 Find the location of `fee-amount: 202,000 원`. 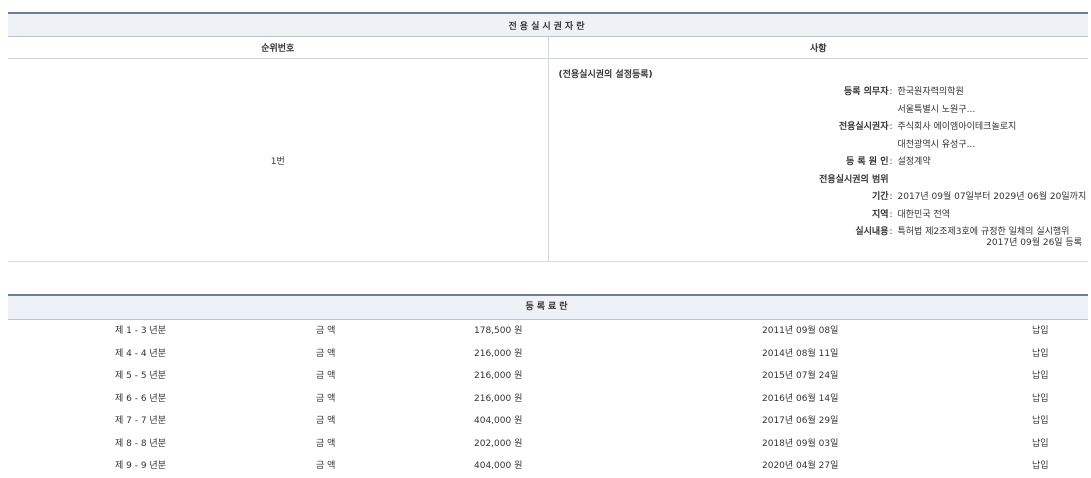

fee-amount: 202,000 원 is located at coordinates (498, 444).